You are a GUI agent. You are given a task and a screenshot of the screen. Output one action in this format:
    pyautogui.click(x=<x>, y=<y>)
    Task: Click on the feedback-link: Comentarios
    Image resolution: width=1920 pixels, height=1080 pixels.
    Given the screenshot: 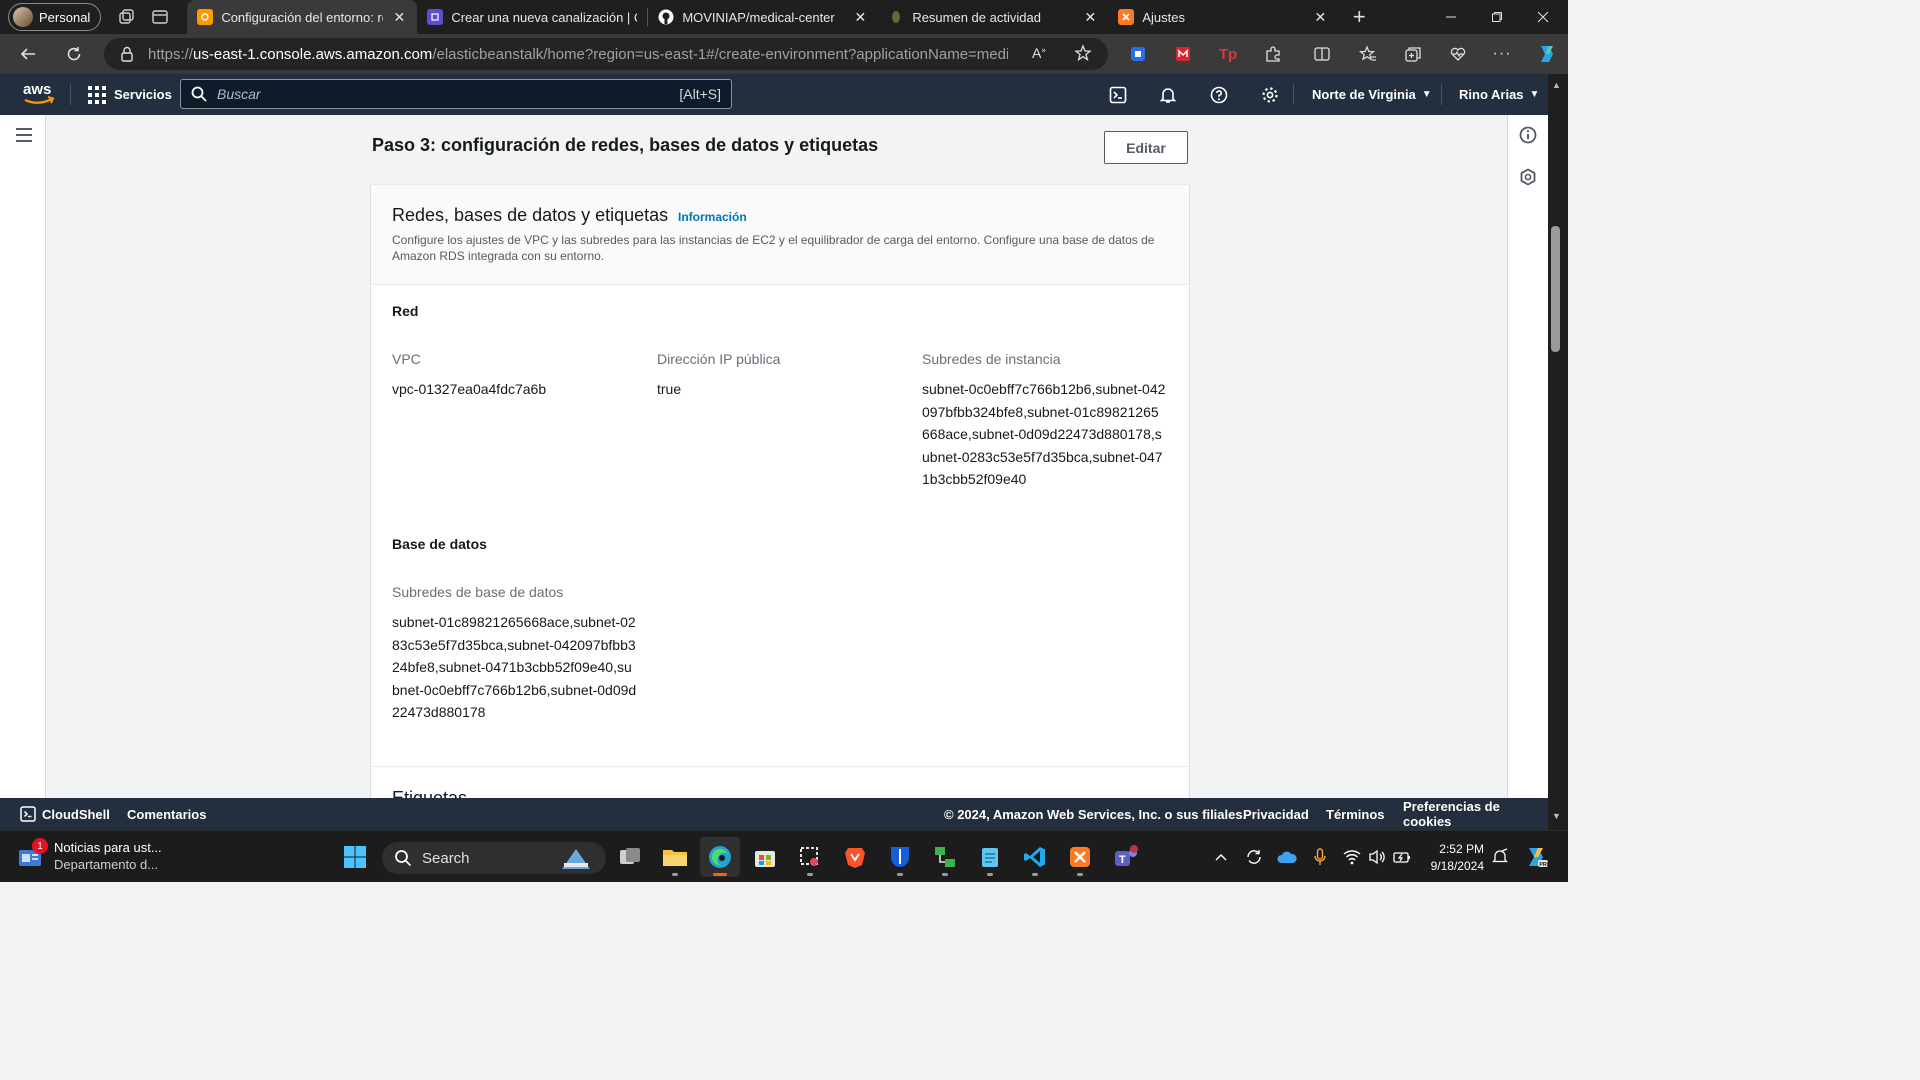 What is the action you would take?
    pyautogui.click(x=166, y=814)
    